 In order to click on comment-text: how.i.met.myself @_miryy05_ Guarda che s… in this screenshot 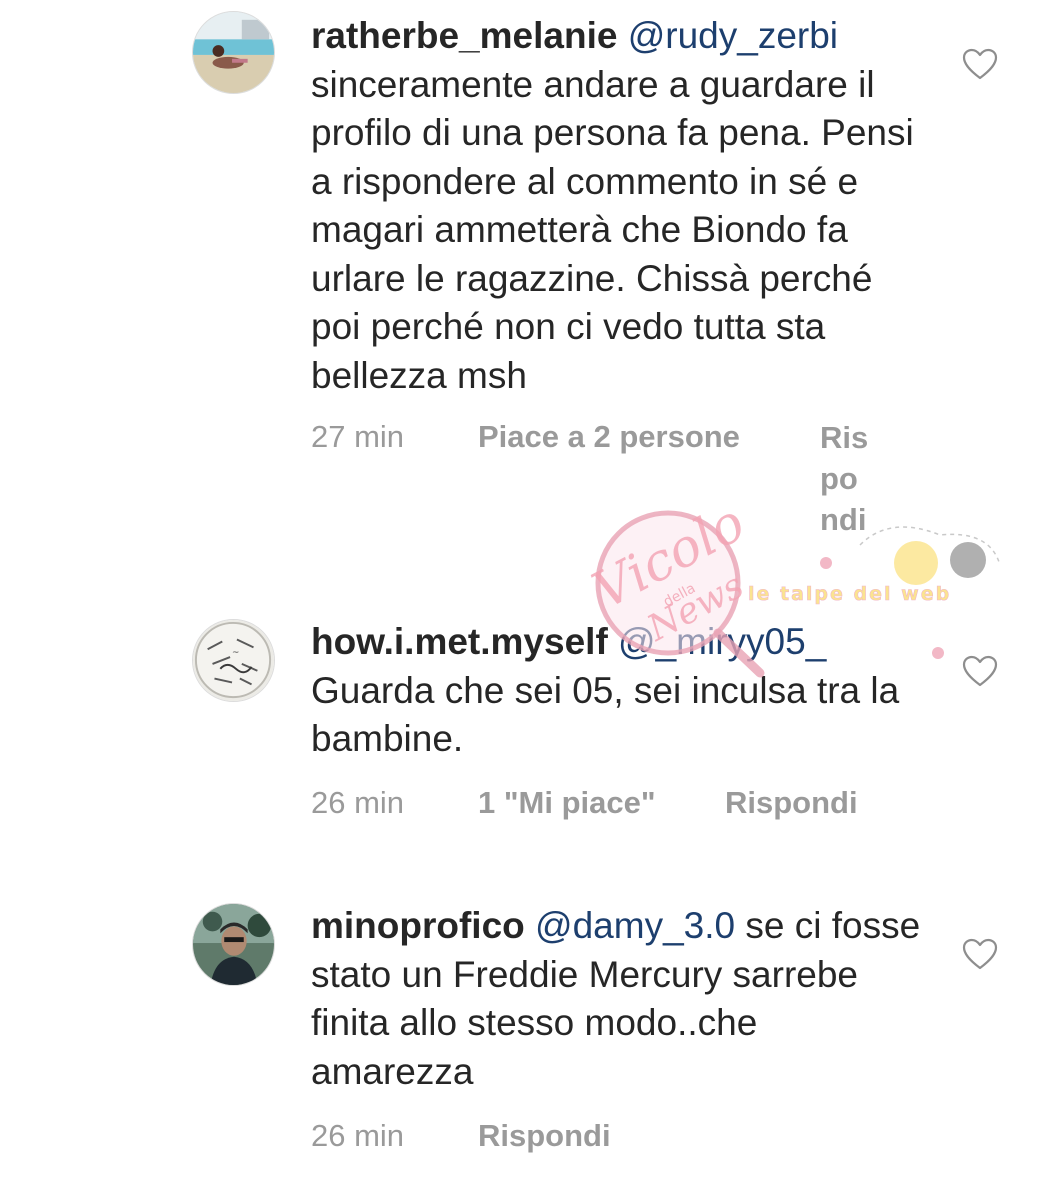, I will do `click(616, 691)`.